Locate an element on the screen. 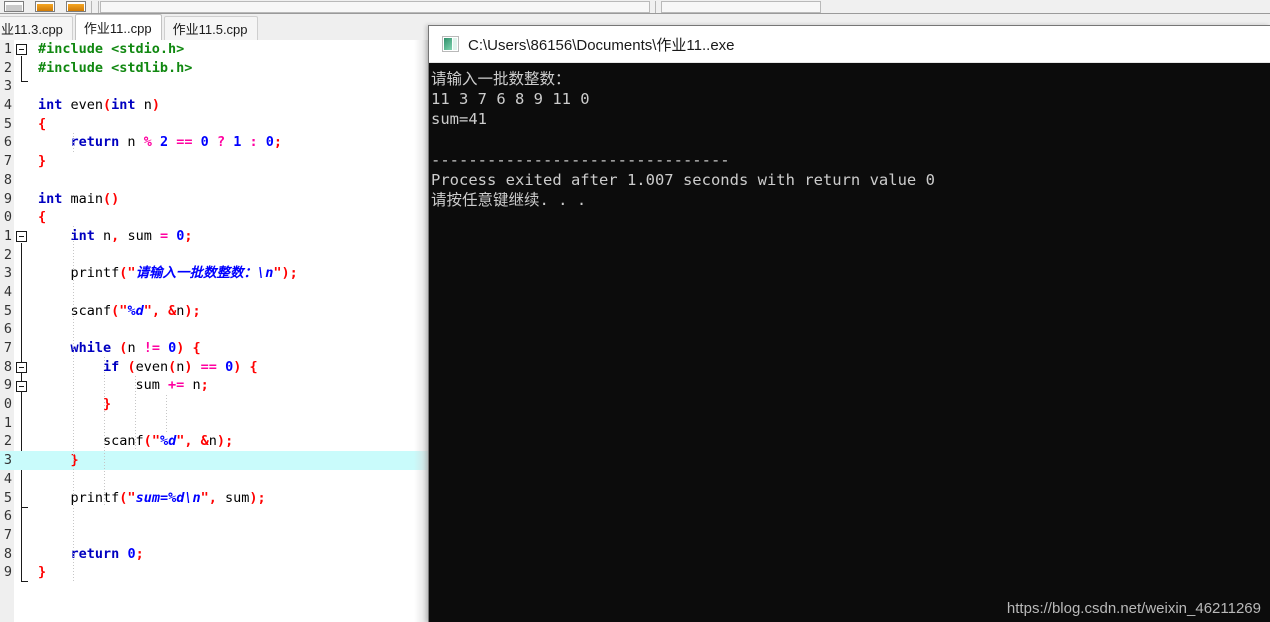  code-line: 3 is located at coordinates (215, 86).